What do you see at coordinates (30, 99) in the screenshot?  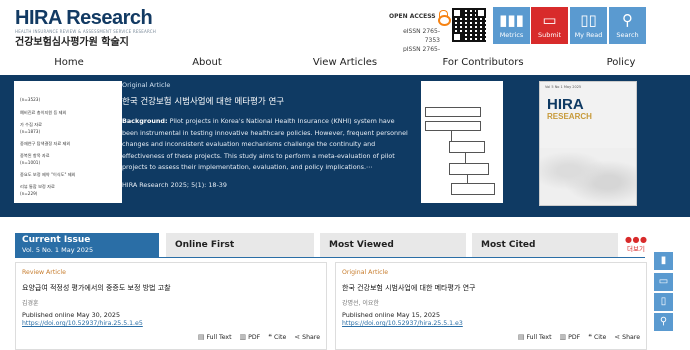 I see `figure-text: (n=3523)` at bounding box center [30, 99].